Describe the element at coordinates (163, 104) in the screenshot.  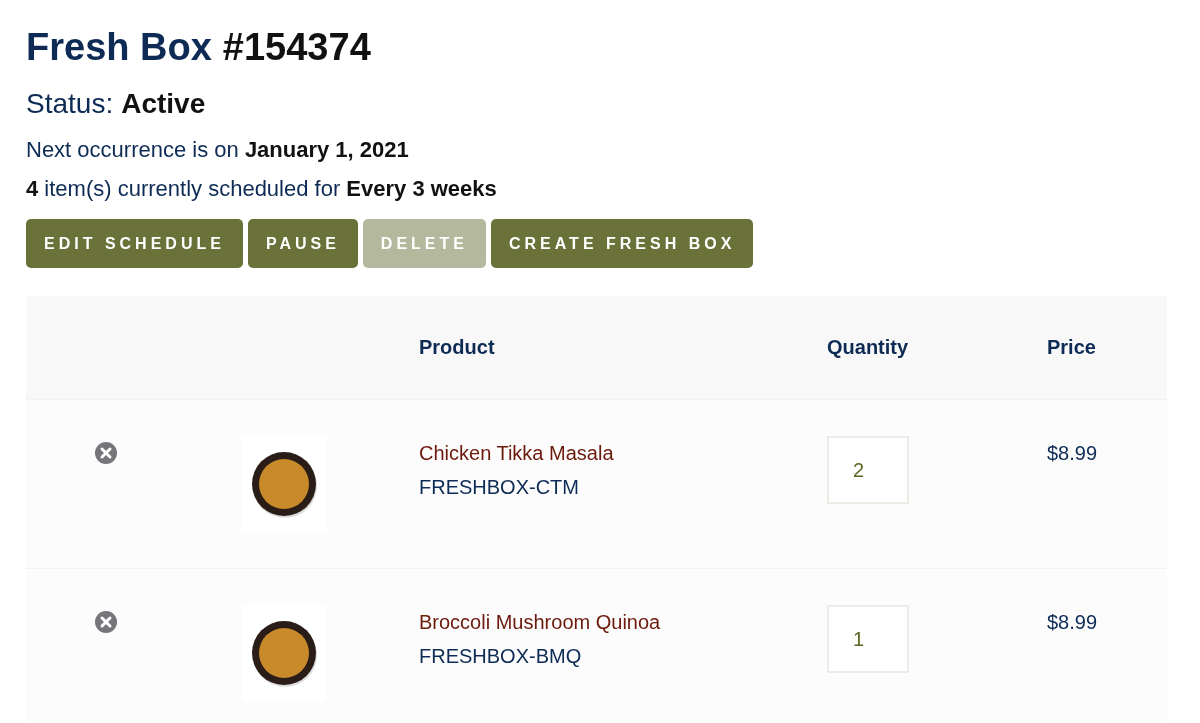
I see `status-value: Active` at that location.